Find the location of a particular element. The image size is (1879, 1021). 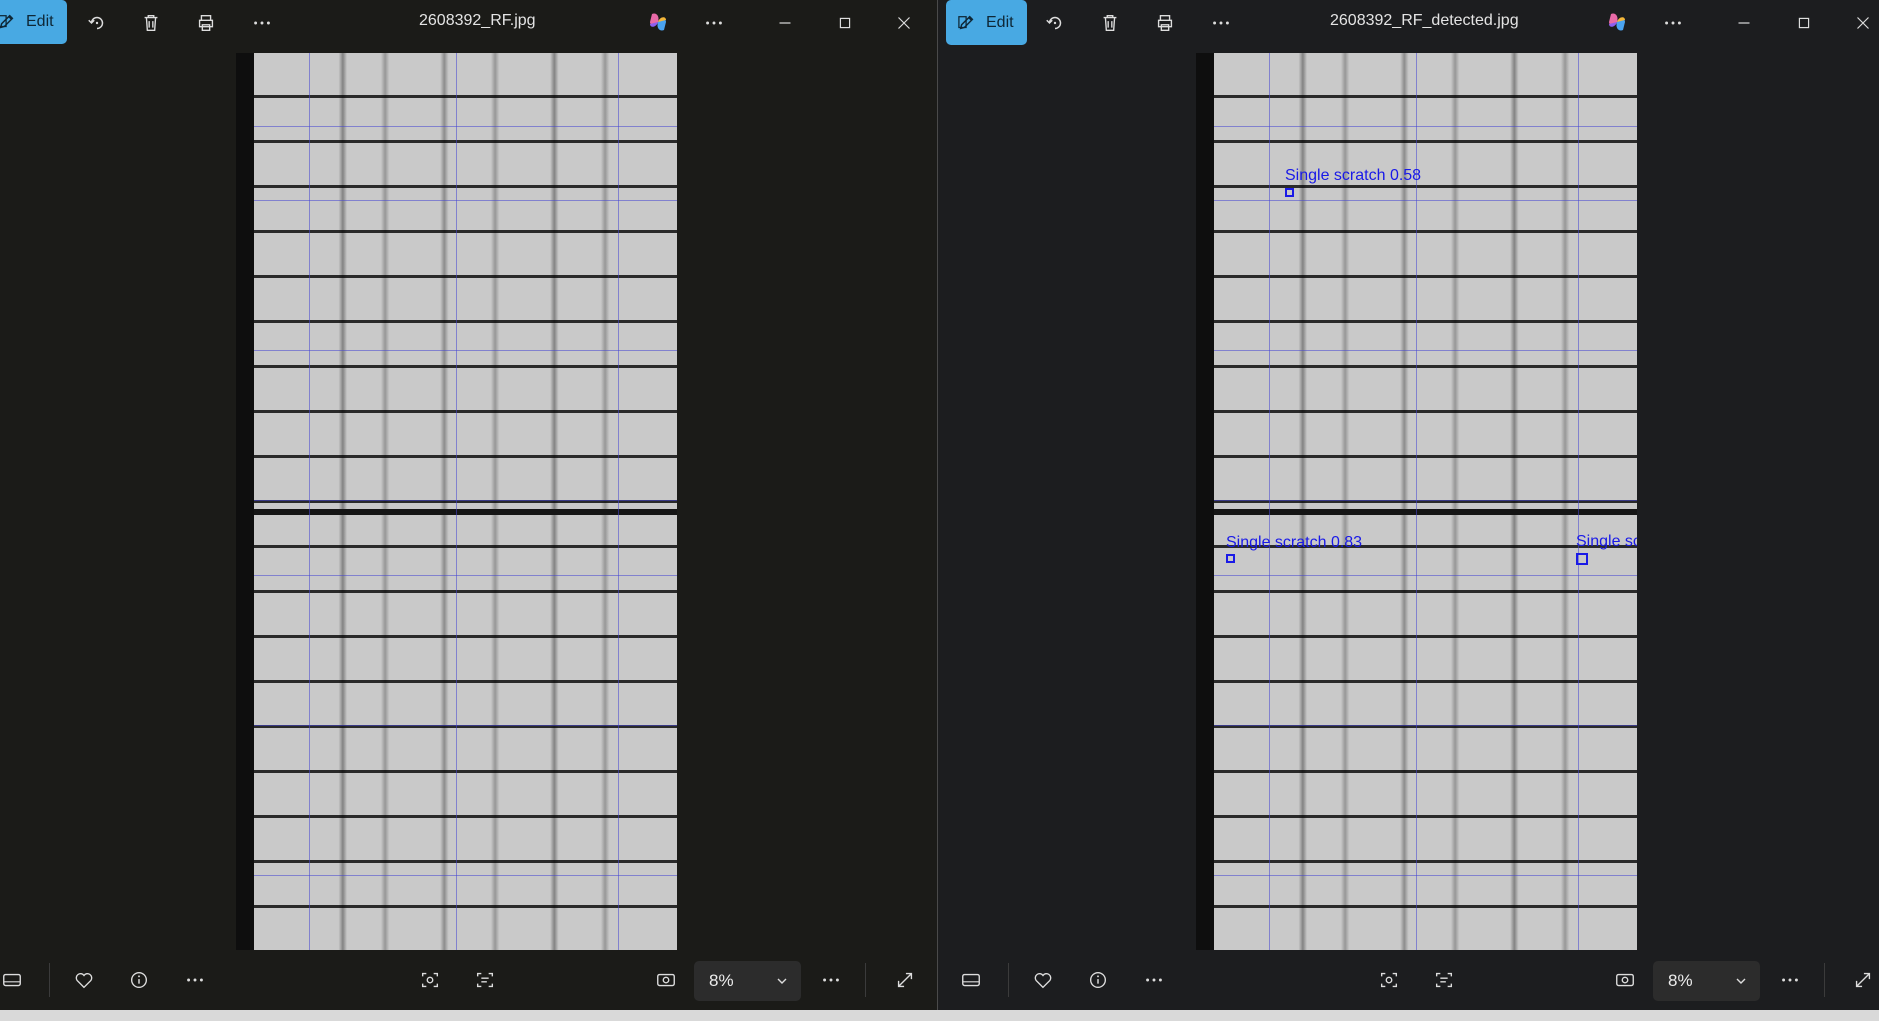

panel-split-line is located at coordinates (1425, 512).